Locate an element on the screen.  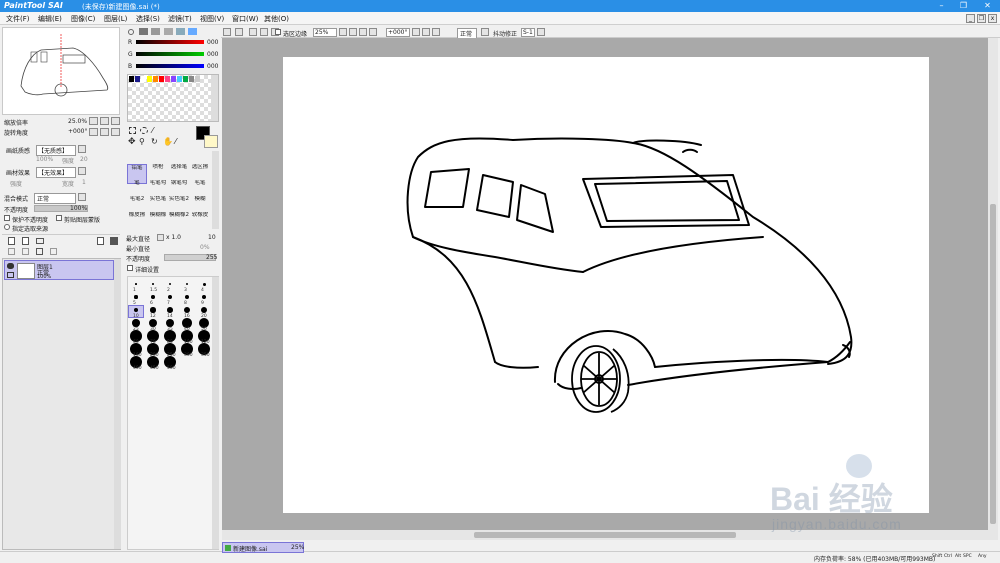
b-value: 000 is located at coordinates (212, 66).